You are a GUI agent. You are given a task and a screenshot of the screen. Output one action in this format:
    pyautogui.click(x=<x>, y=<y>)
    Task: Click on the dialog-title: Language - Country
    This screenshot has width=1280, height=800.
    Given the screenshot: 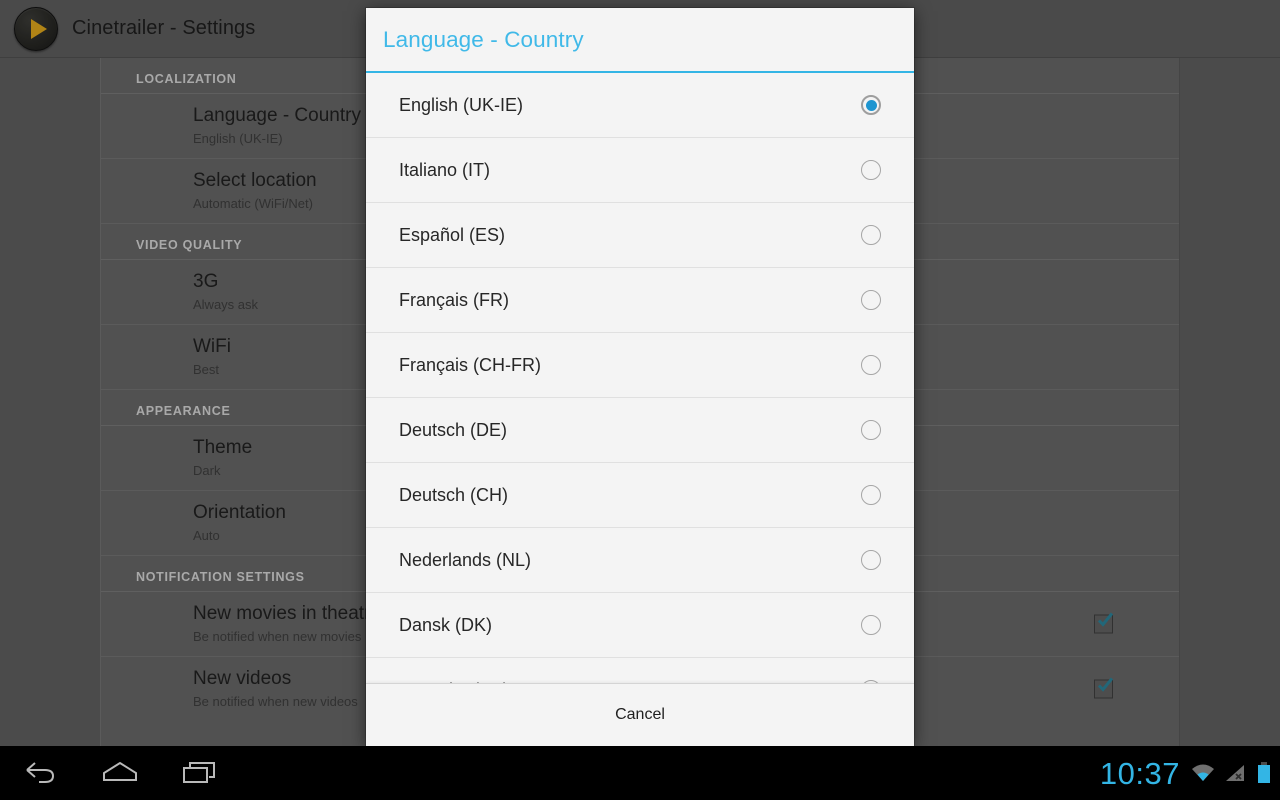 What is the action you would take?
    pyautogui.click(x=483, y=39)
    